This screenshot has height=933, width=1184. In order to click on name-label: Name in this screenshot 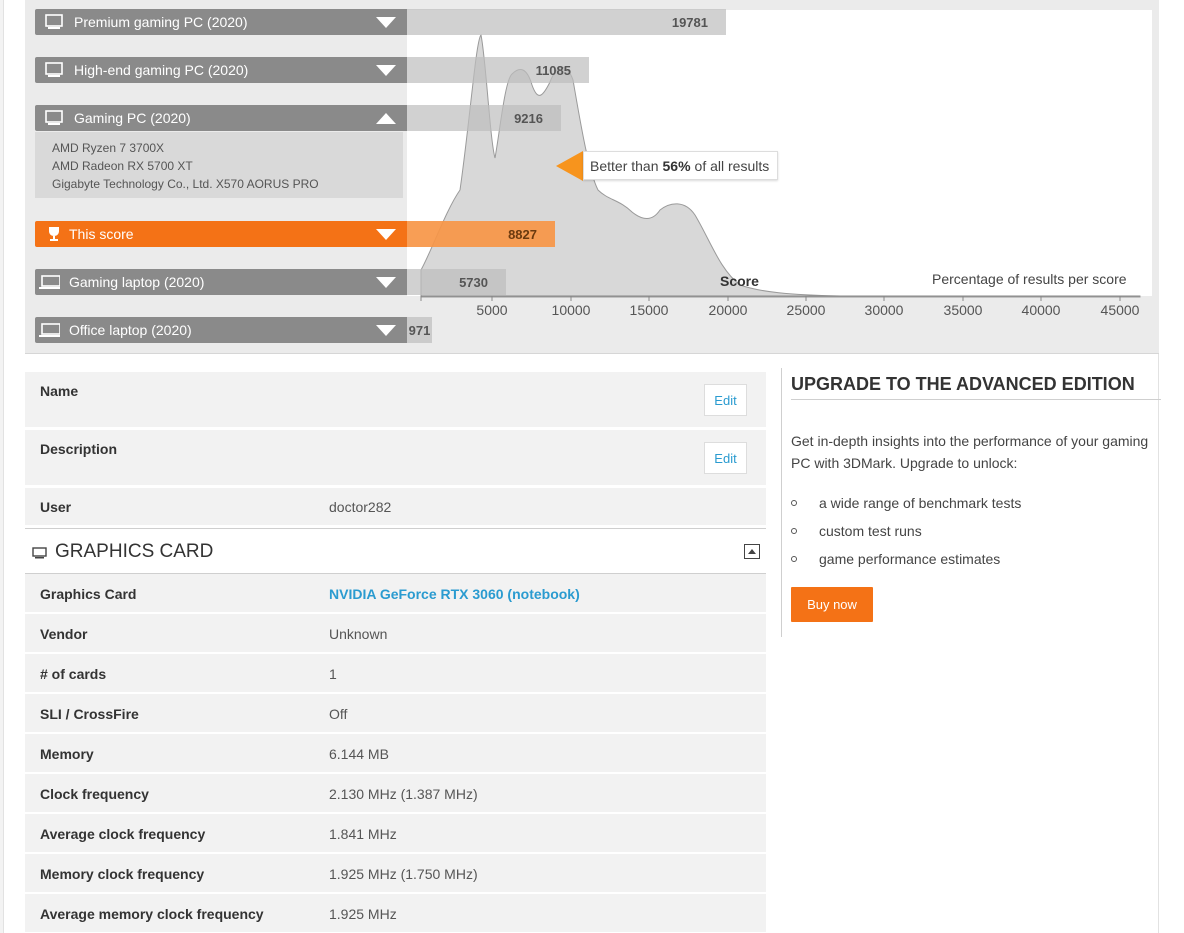, I will do `click(59, 391)`.